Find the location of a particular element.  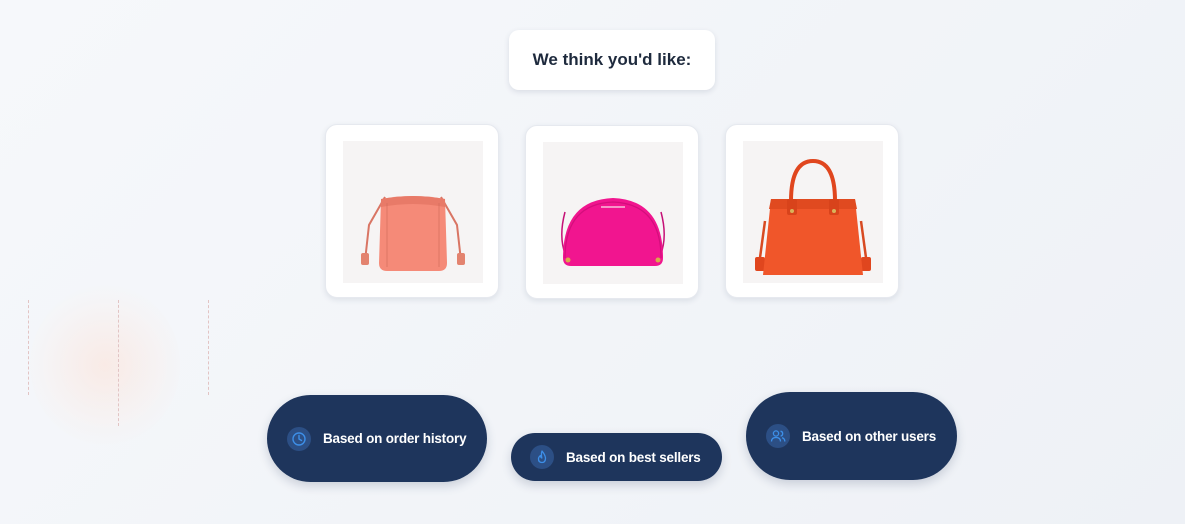

order-history-source: Based on order history is located at coordinates (377, 438).